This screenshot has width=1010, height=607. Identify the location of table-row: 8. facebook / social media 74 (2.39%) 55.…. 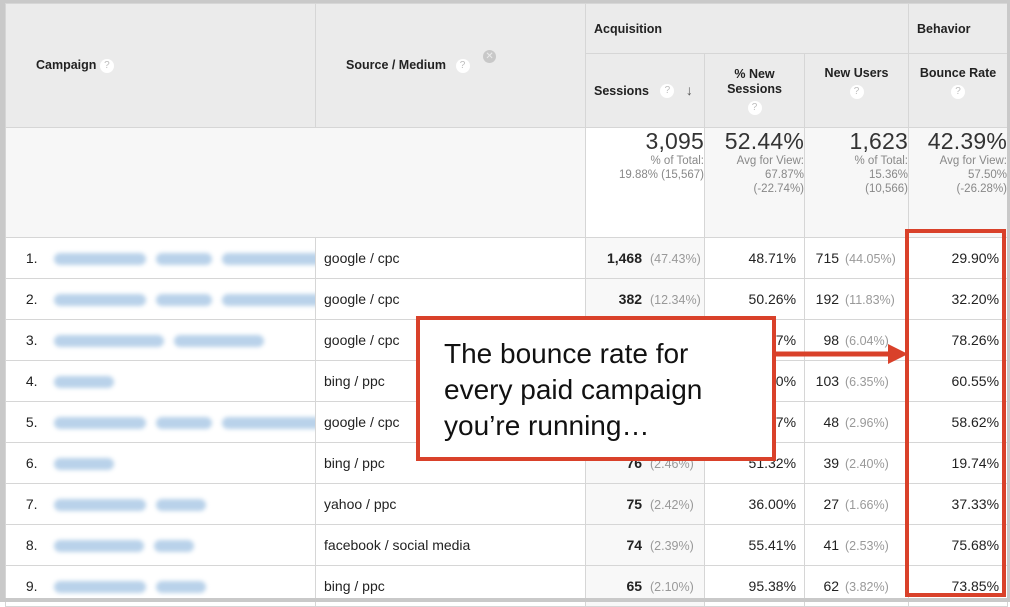
(507, 545).